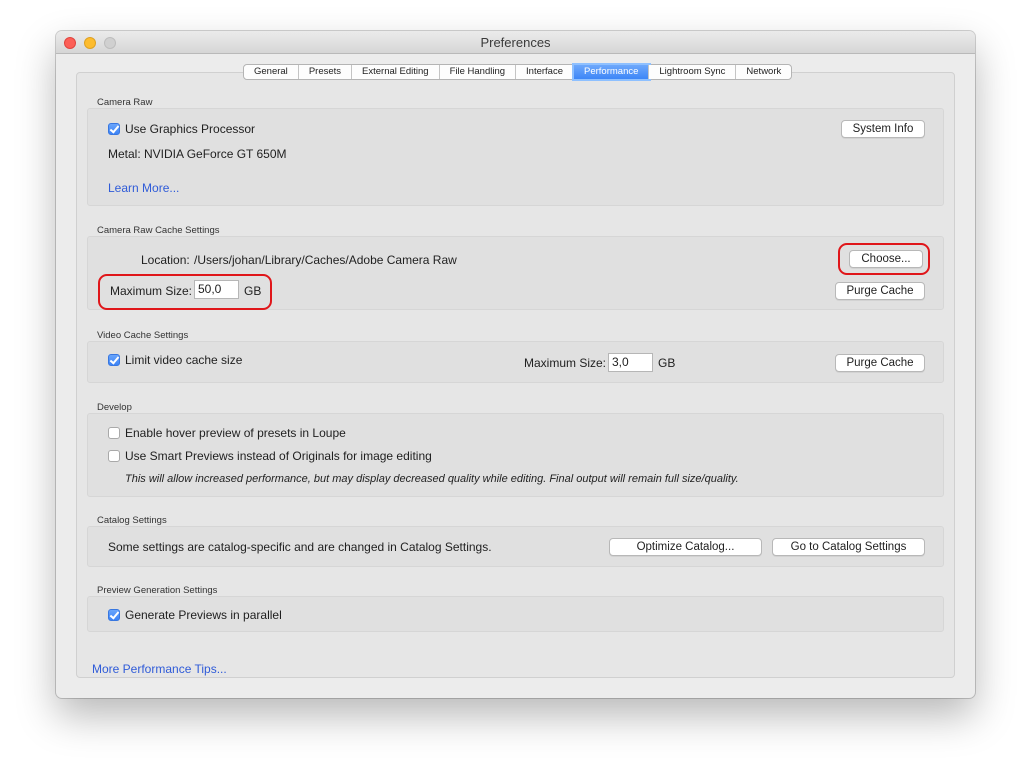 The image size is (1031, 778). I want to click on cache-size-unit: GB, so click(253, 291).